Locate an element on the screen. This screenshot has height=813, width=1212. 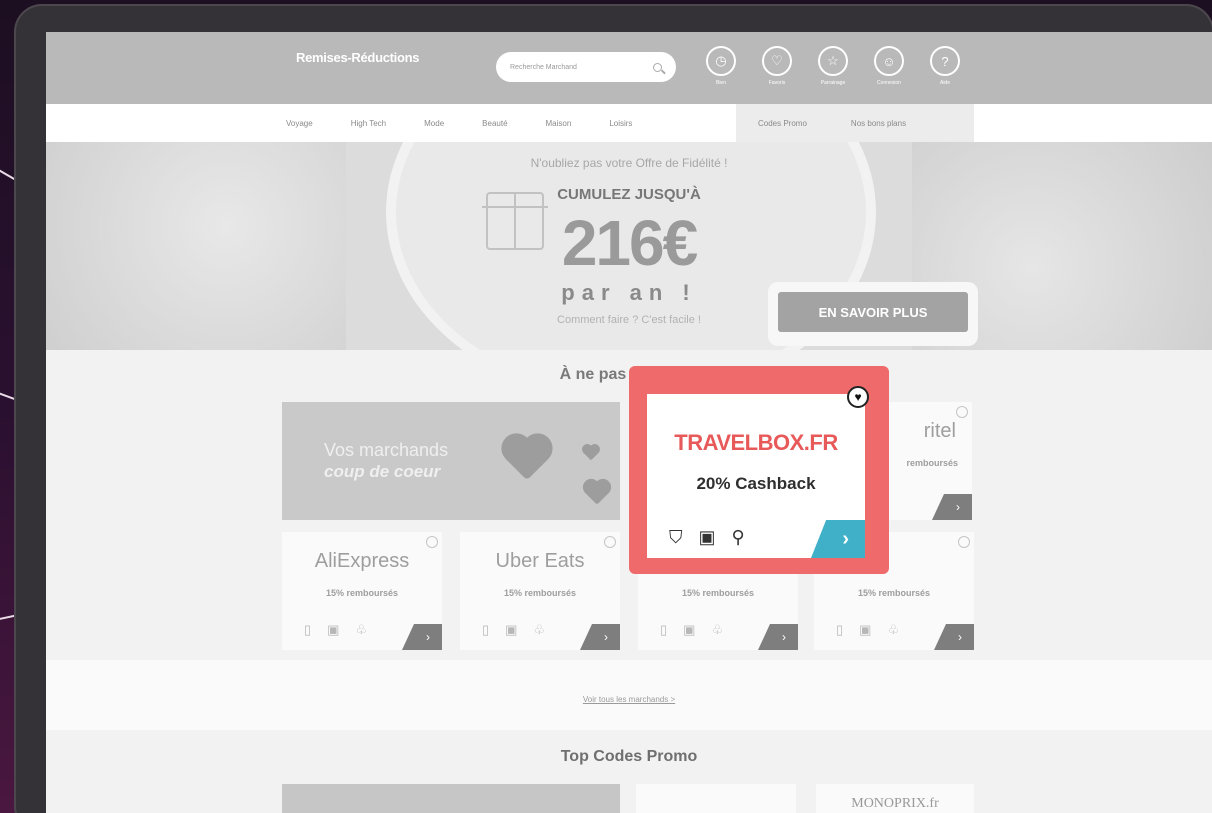
nav-item-codes-promo: Codes Promo is located at coordinates (782, 123).